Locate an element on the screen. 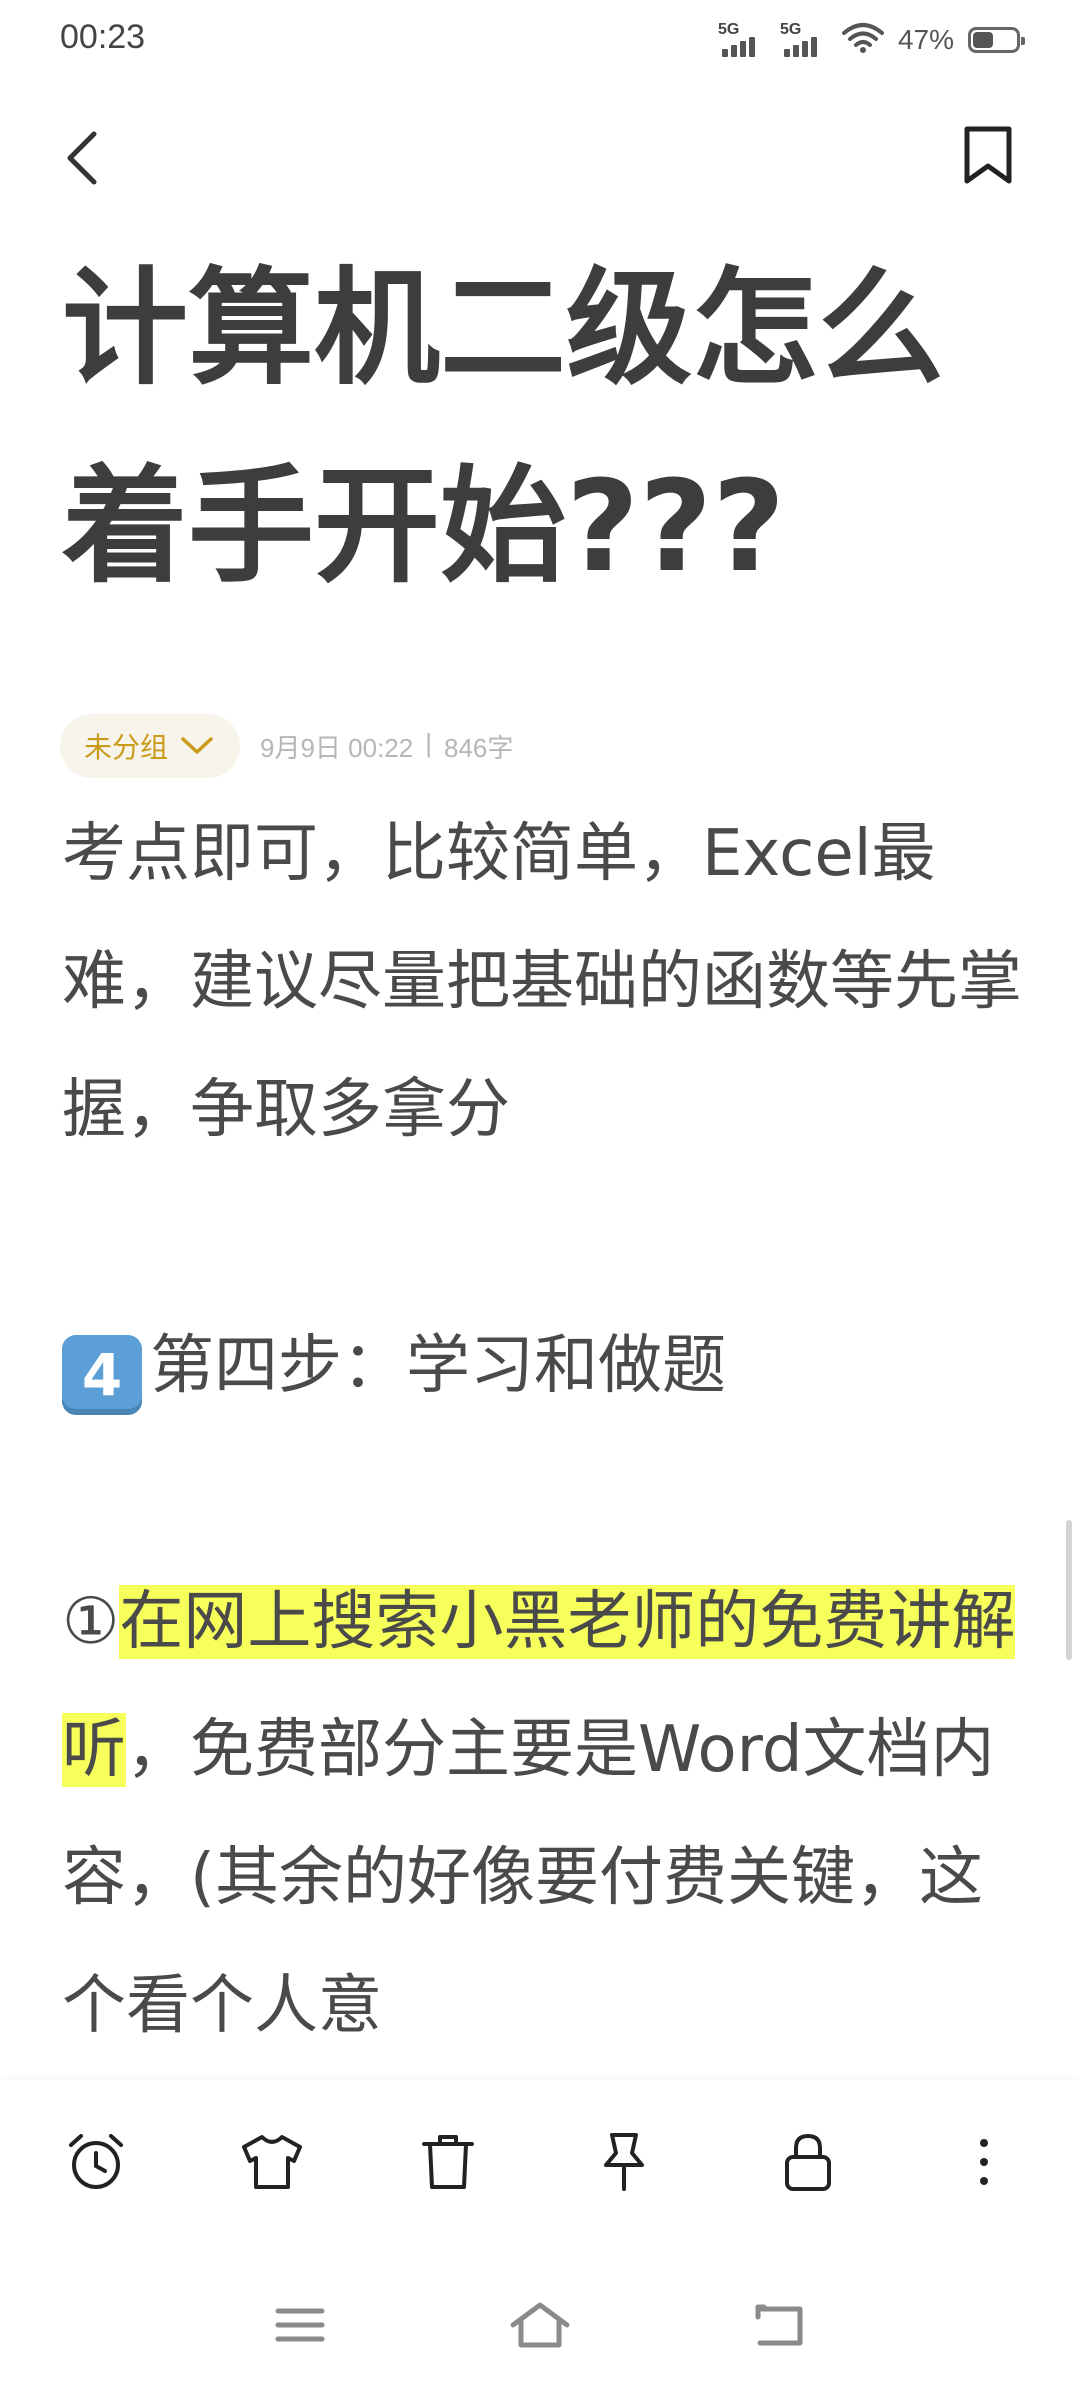 Image resolution: width=1080 pixels, height=2400 pixels. pin-icon is located at coordinates (624, 2162).